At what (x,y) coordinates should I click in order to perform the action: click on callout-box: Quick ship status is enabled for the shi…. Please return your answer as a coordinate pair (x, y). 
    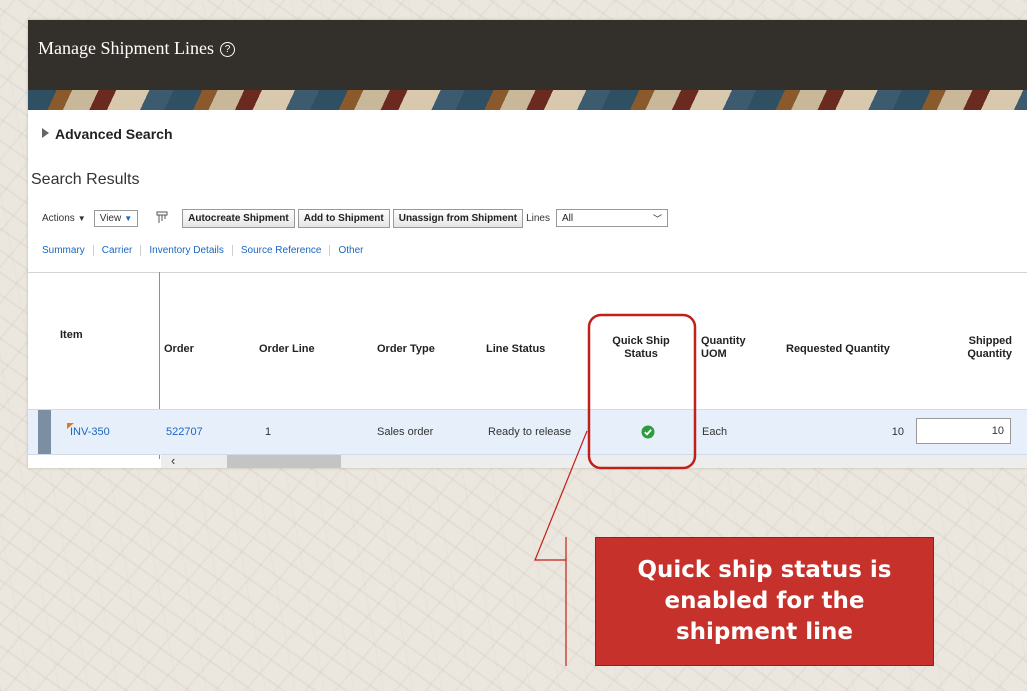
    Looking at the image, I should click on (764, 601).